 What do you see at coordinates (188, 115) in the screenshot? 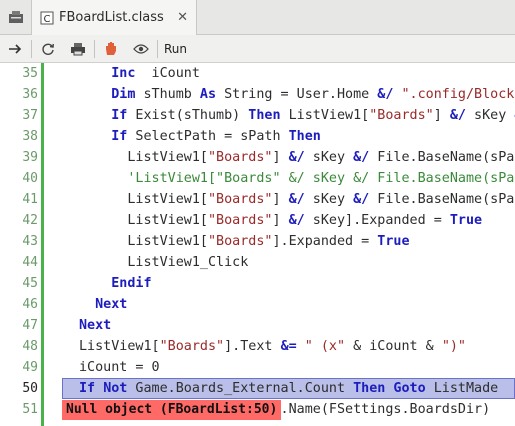
I see `code-token: Exist(sThumb)` at bounding box center [188, 115].